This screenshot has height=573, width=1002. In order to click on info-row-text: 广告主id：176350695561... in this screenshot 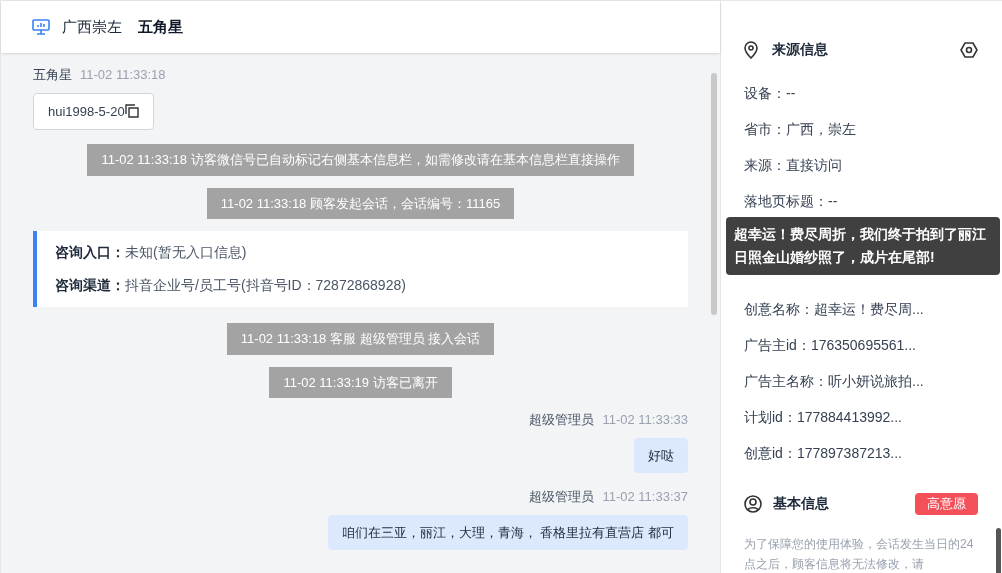, I will do `click(830, 345)`.